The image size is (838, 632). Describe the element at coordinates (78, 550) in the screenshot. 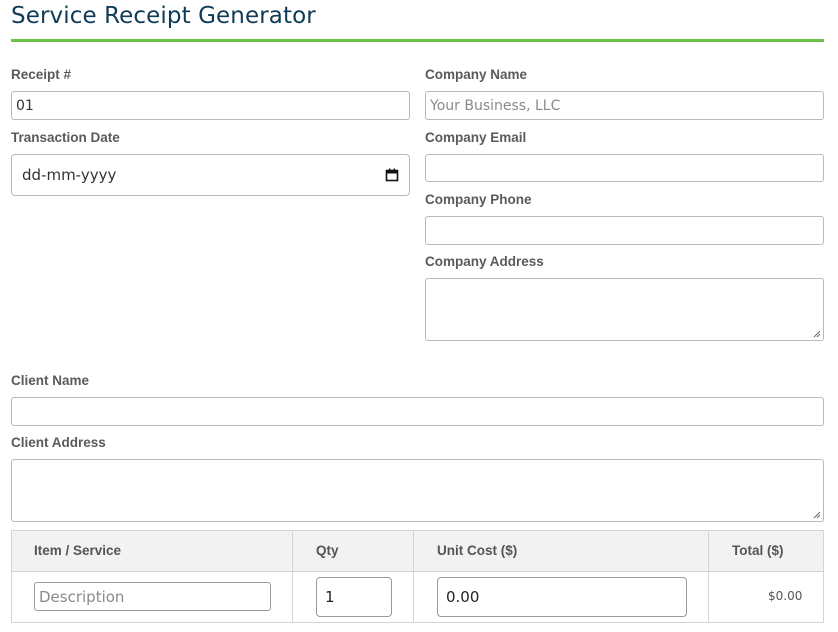

I see `column-header-item: Item / Service` at that location.